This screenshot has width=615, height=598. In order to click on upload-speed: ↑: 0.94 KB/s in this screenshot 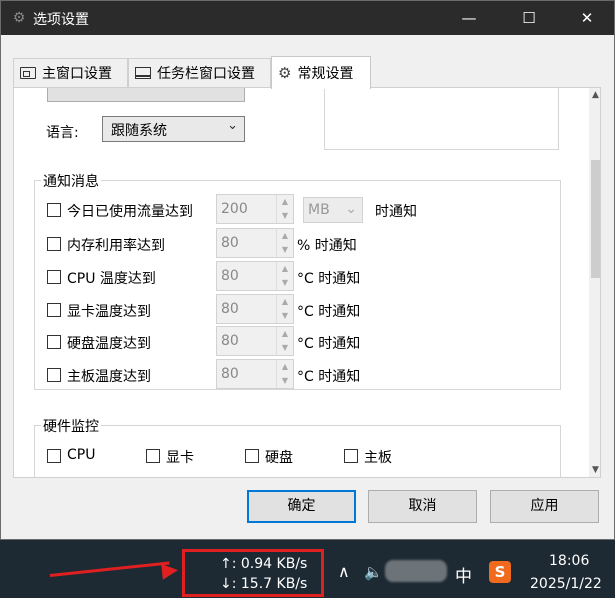, I will do `click(263, 564)`.